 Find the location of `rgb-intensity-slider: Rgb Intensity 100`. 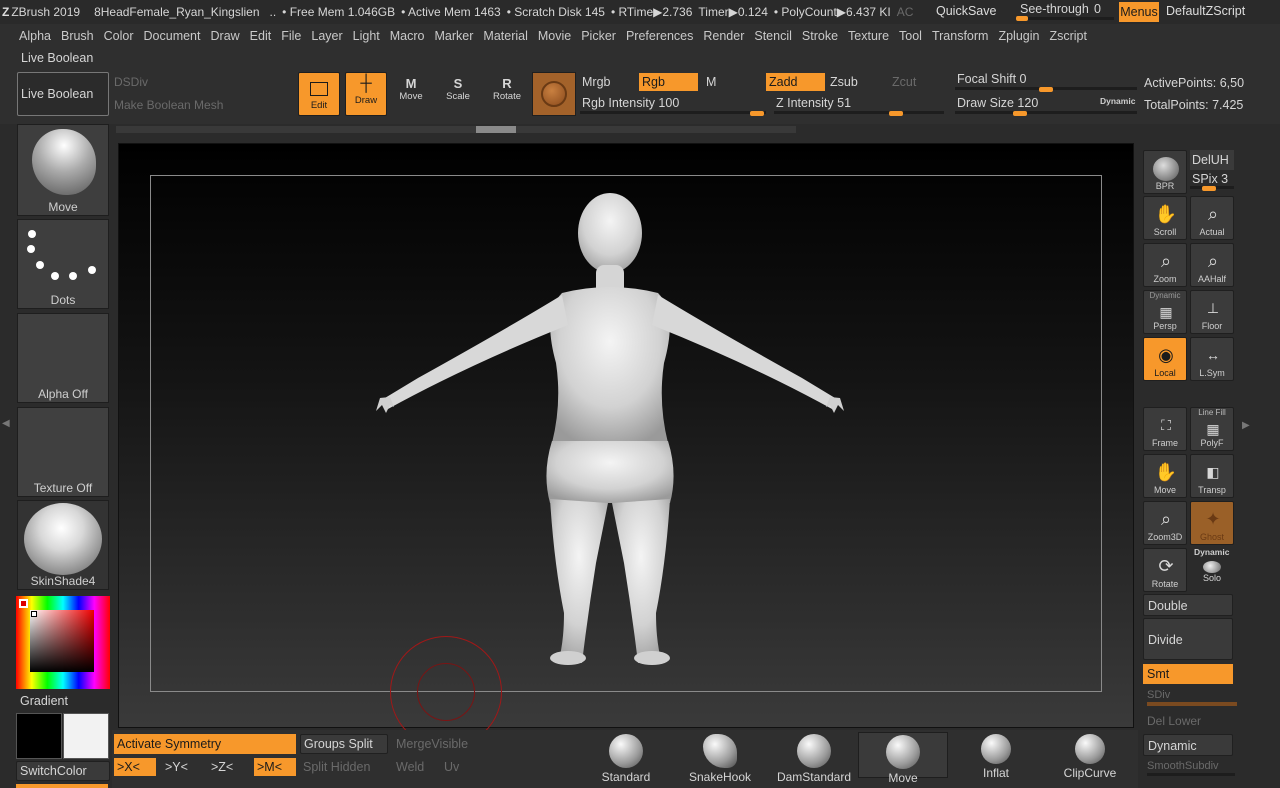

rgb-intensity-slider: Rgb Intensity 100 is located at coordinates (673, 107).